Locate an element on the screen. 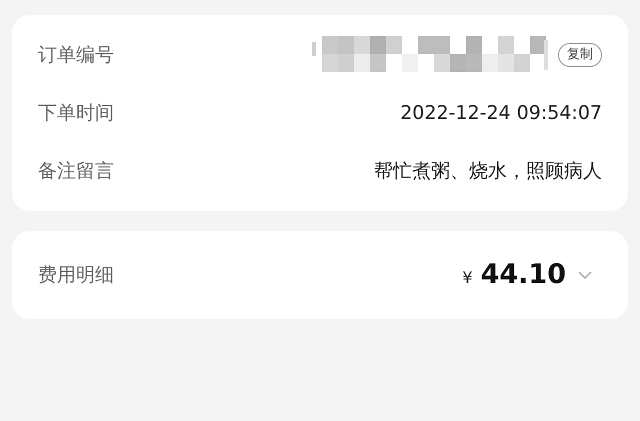  cost-label: 费用明细 is located at coordinates (76, 275).